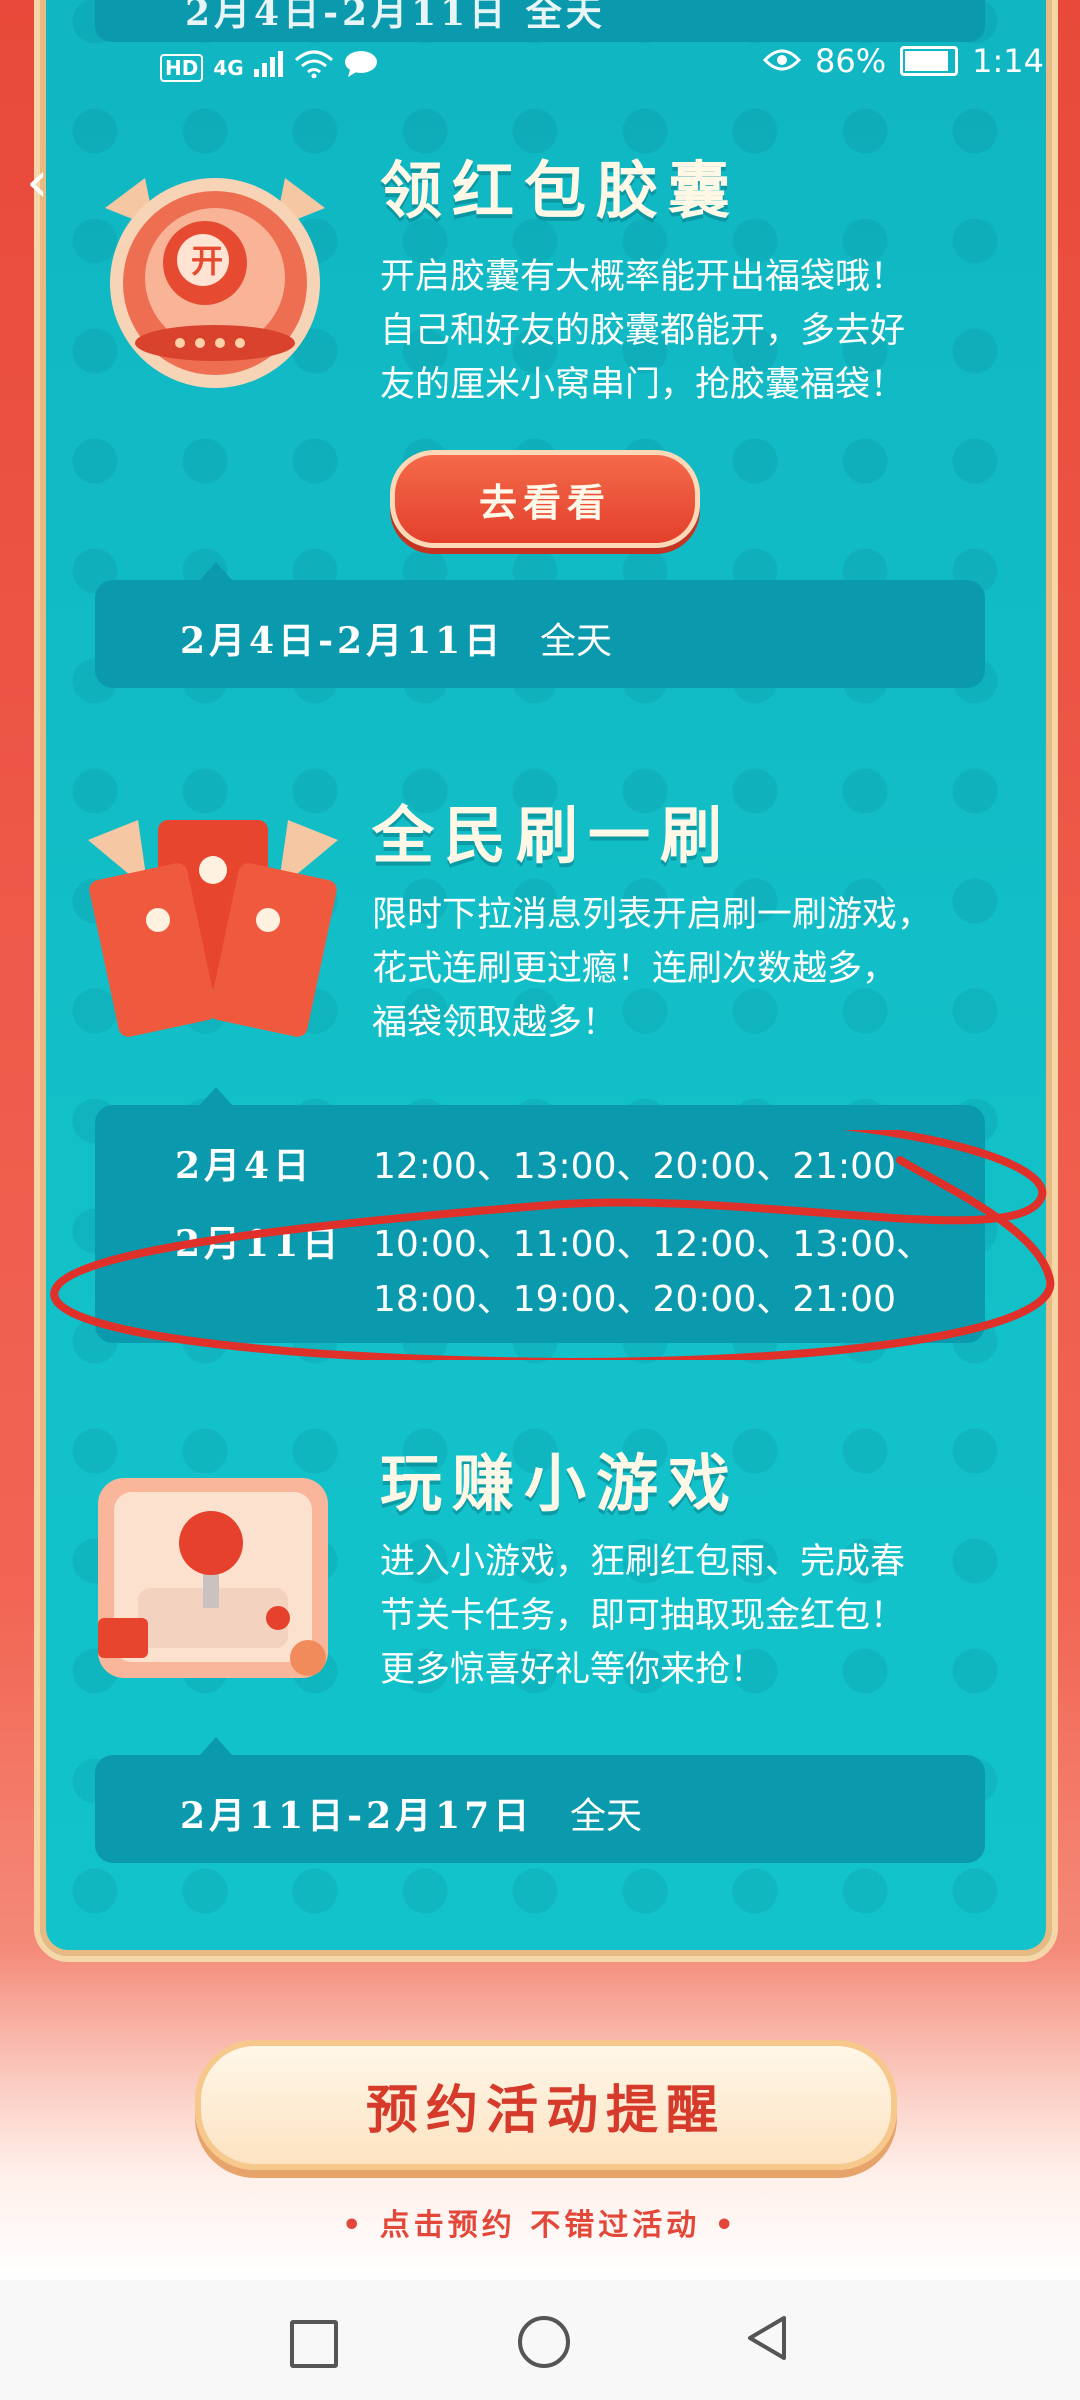  I want to click on desc-line: 花式连刷更过瘾！连刷次数越多，, so click(635, 969).